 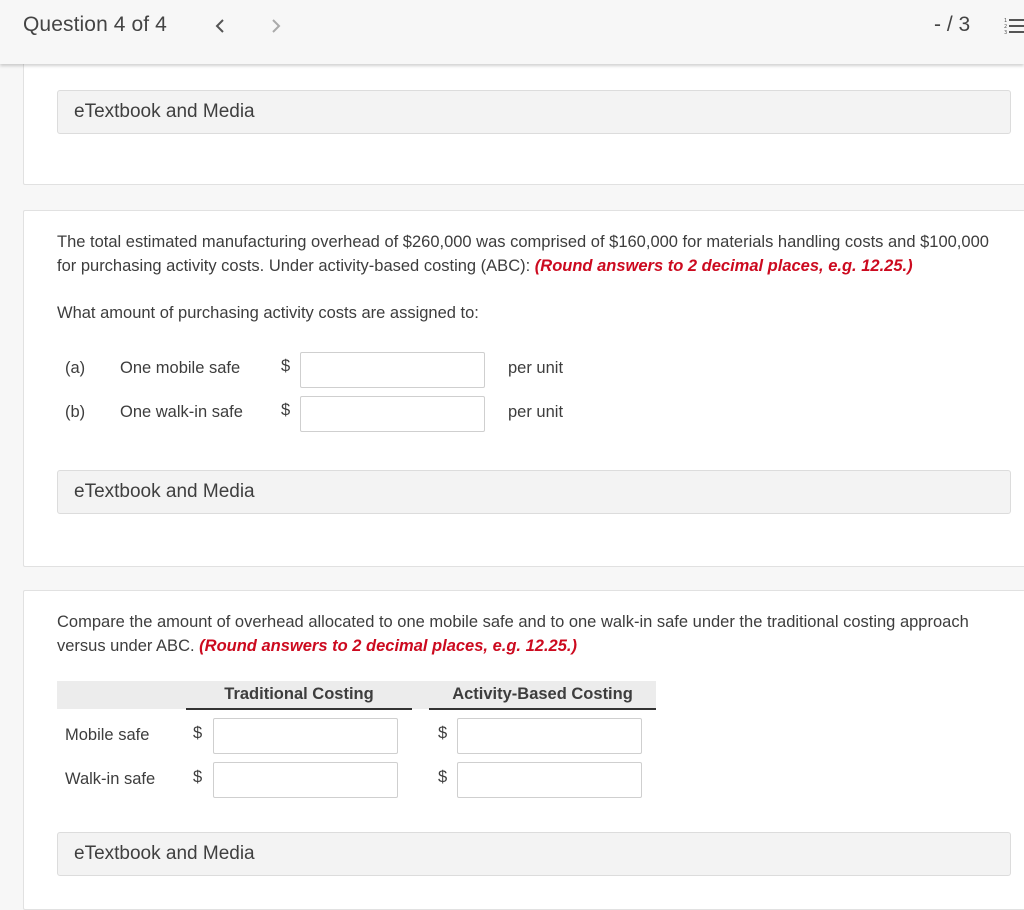 I want to click on numbered-list-icon: 1 2 3, so click(x=1014, y=27).